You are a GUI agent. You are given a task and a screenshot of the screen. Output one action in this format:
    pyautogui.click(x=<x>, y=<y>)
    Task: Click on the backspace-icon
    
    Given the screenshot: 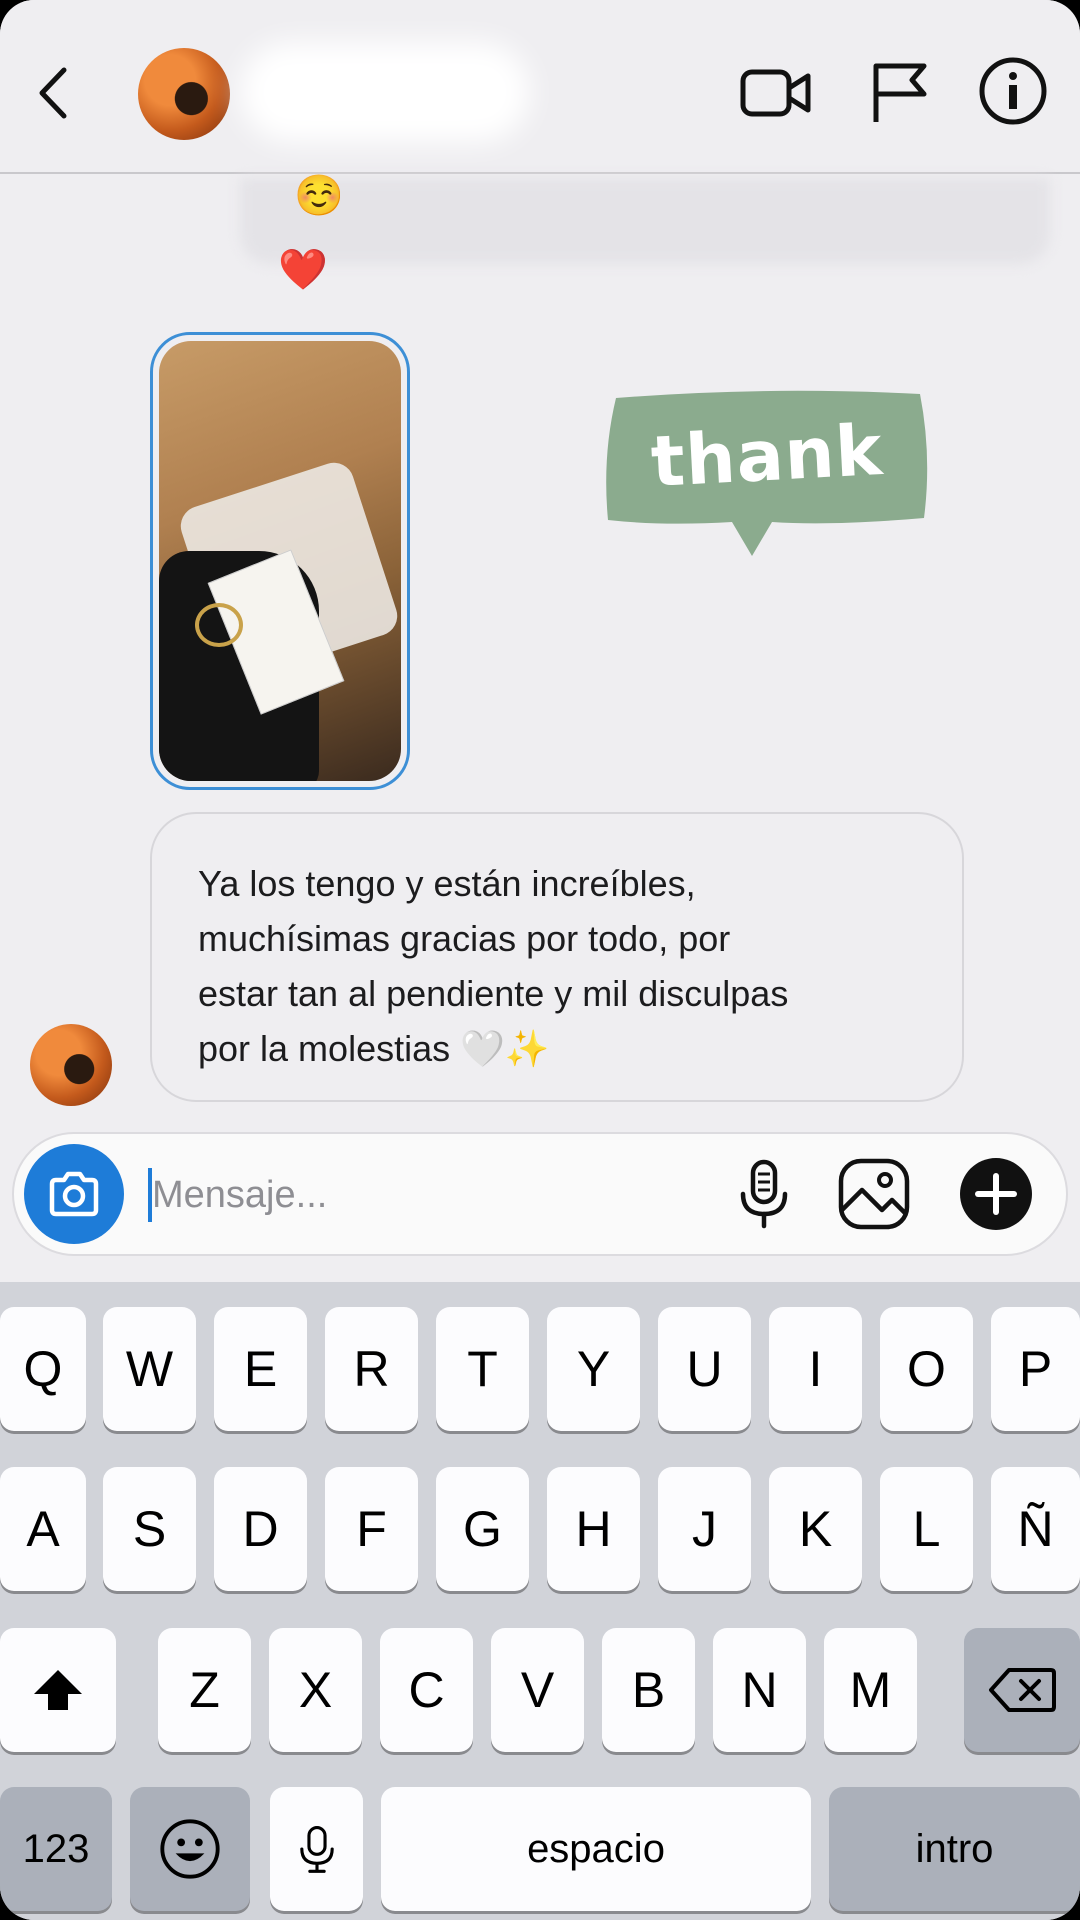 What is the action you would take?
    pyautogui.click(x=1022, y=1690)
    